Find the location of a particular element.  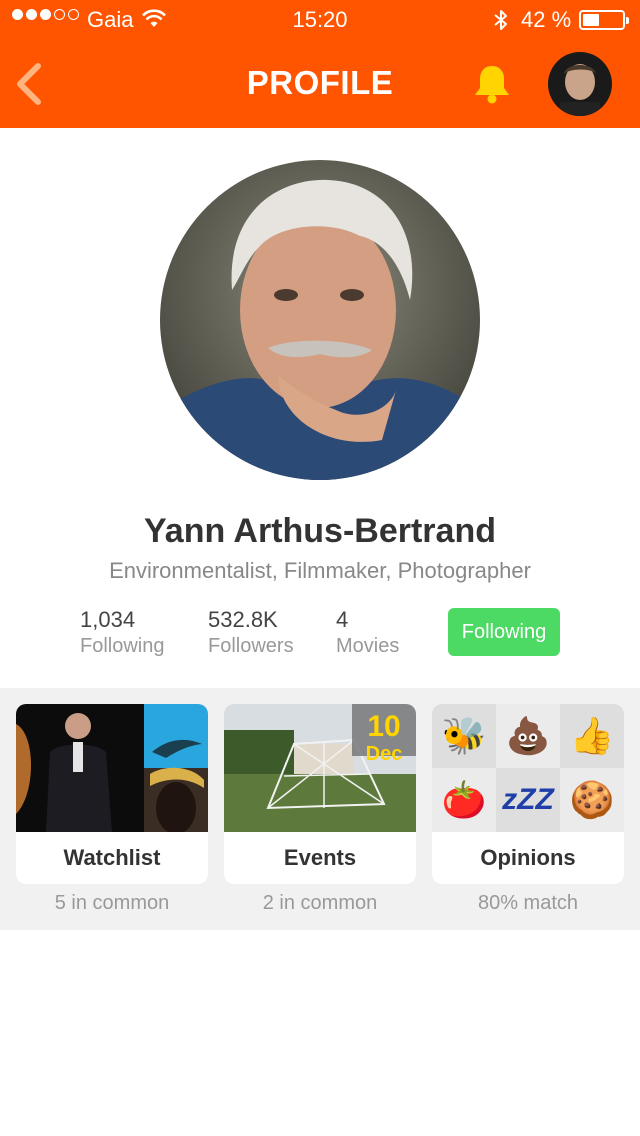

watchlist-card: Watchlist is located at coordinates (112, 794).